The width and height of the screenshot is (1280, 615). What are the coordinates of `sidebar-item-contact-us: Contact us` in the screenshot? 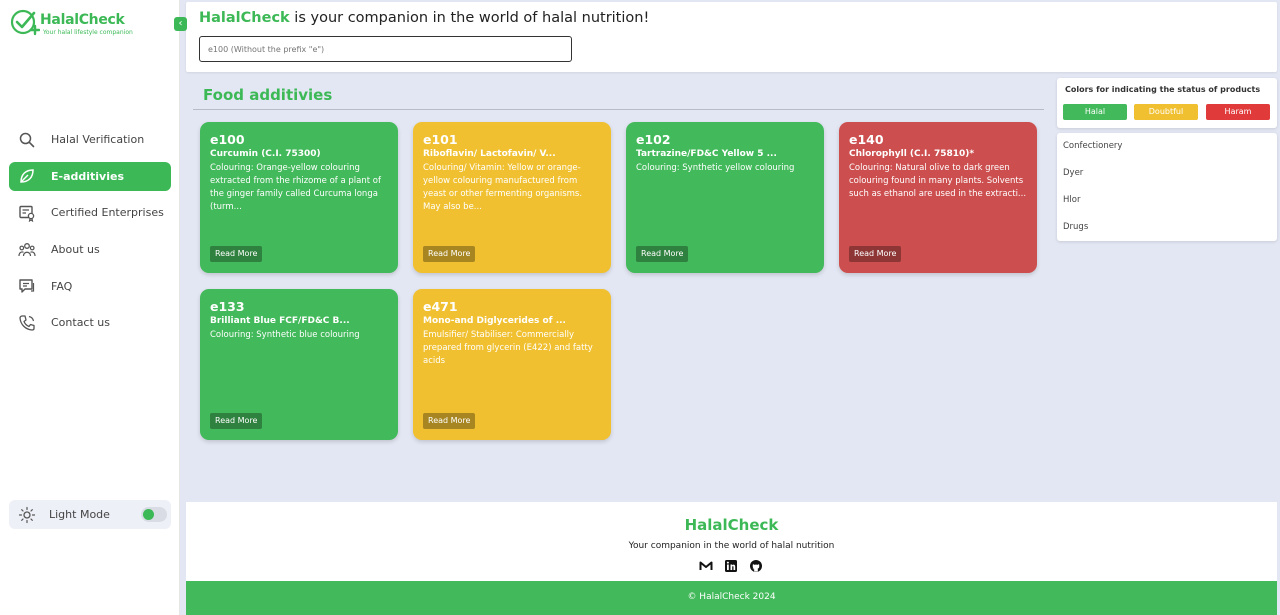 It's located at (90, 322).